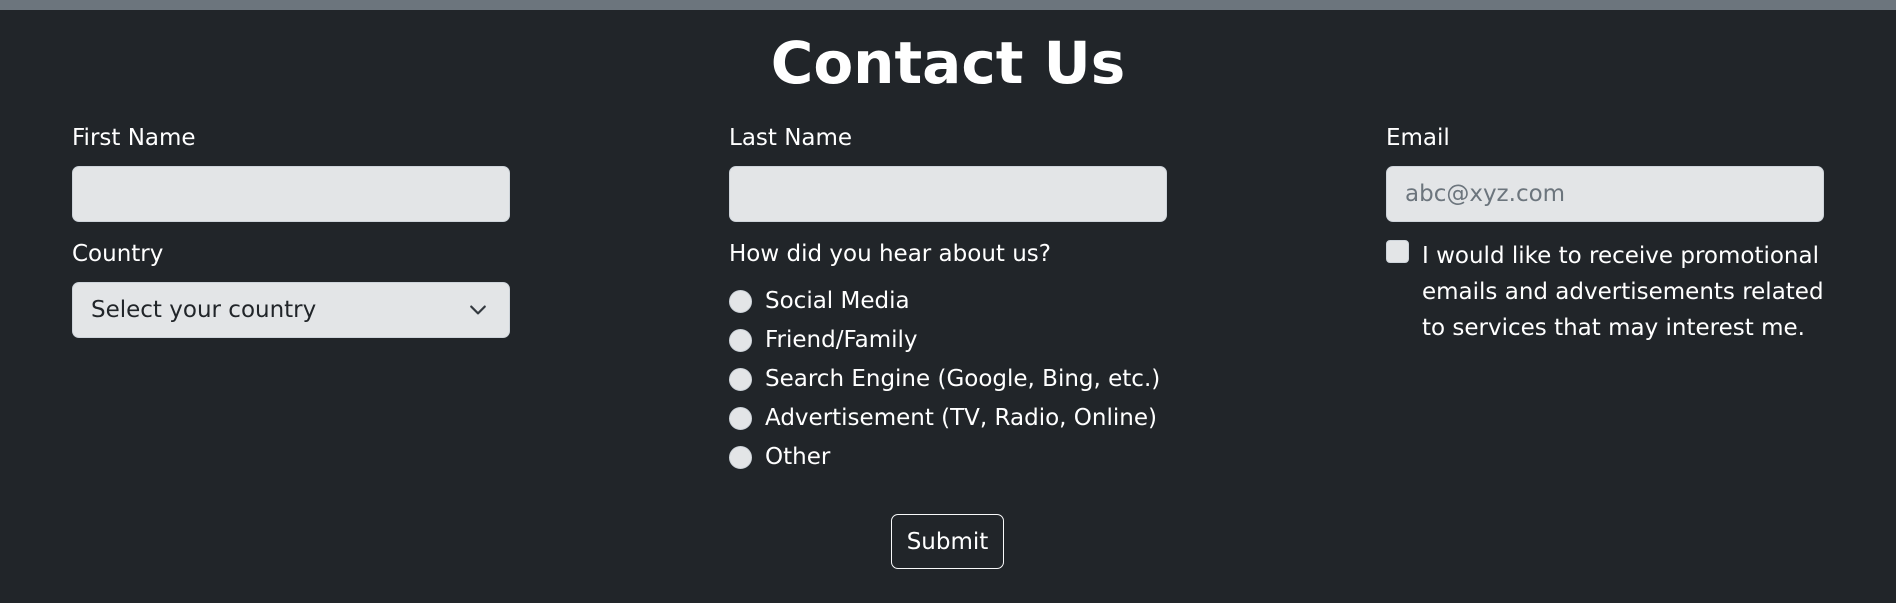  I want to click on radio-label: Search Engine (Google, Bing, etc.), so click(963, 379).